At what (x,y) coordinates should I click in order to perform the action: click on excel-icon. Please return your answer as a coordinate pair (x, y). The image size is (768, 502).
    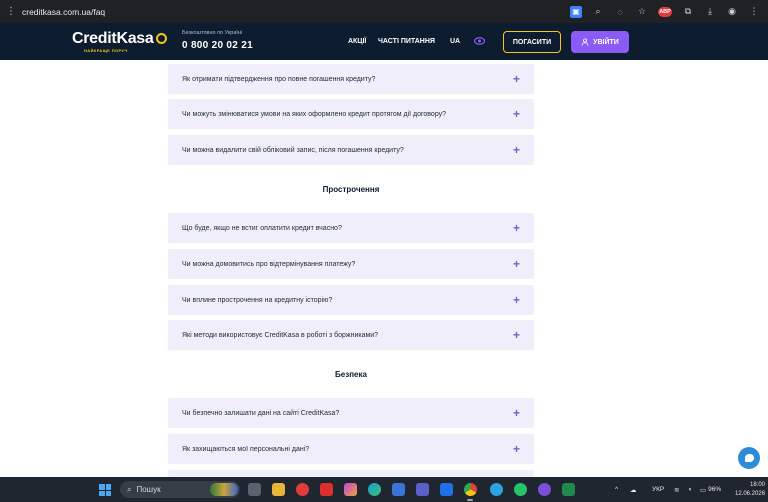
    Looking at the image, I should click on (568, 489).